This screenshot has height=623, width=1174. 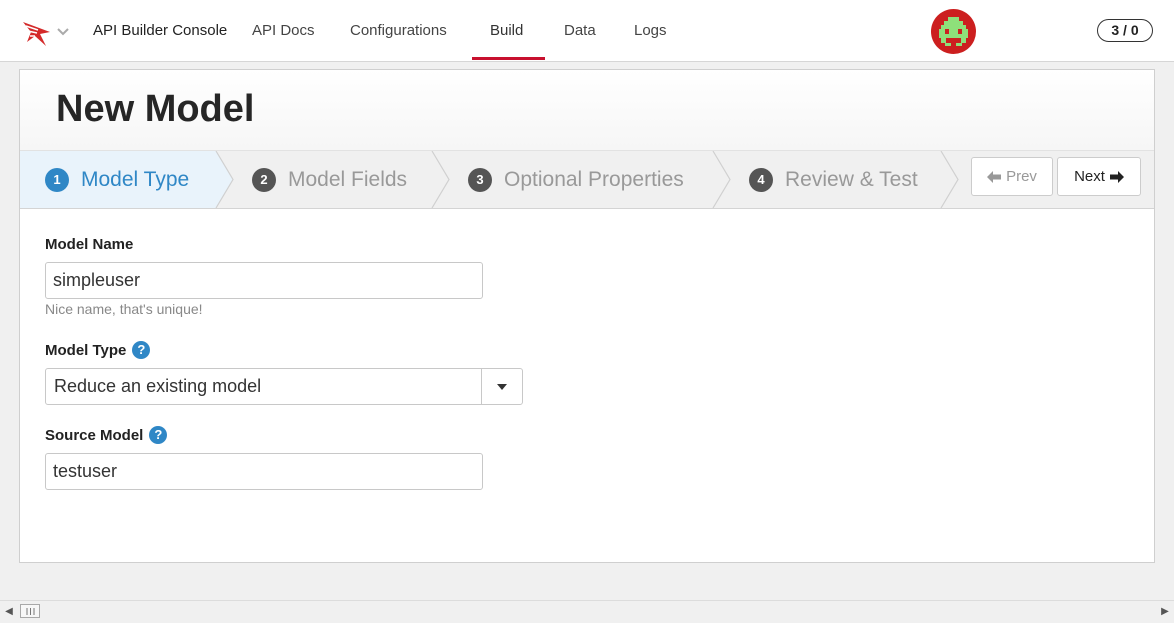 I want to click on step-number: 1, so click(x=57, y=179).